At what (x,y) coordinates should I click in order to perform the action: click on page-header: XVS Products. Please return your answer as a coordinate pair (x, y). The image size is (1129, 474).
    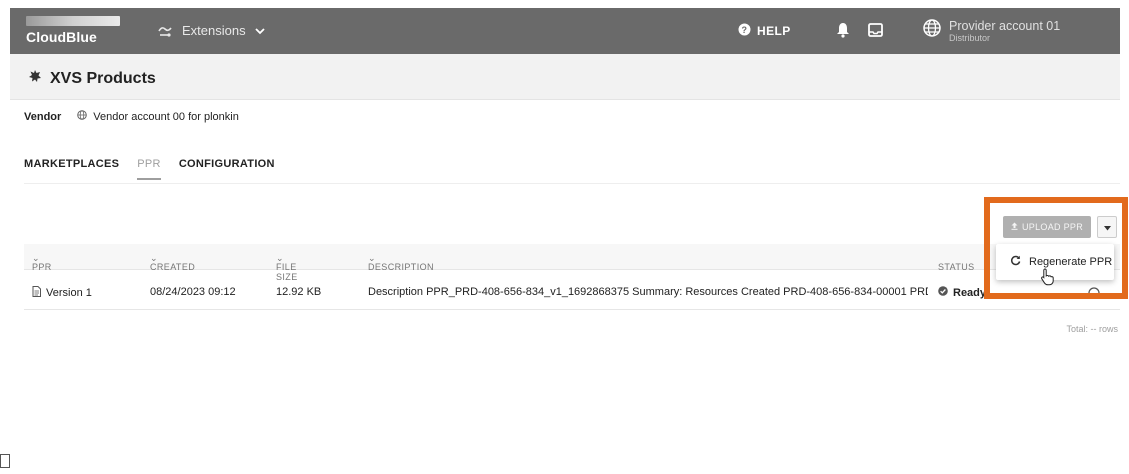
    Looking at the image, I should click on (565, 77).